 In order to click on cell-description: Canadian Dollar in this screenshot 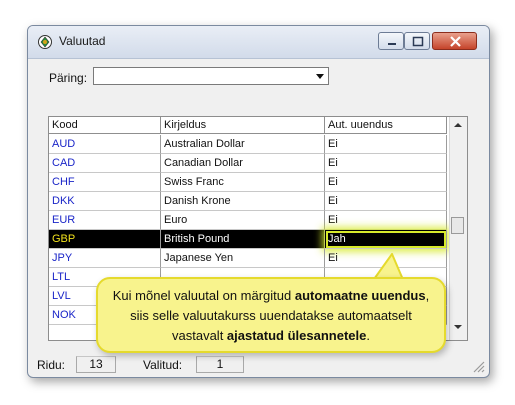, I will do `click(243, 163)`.